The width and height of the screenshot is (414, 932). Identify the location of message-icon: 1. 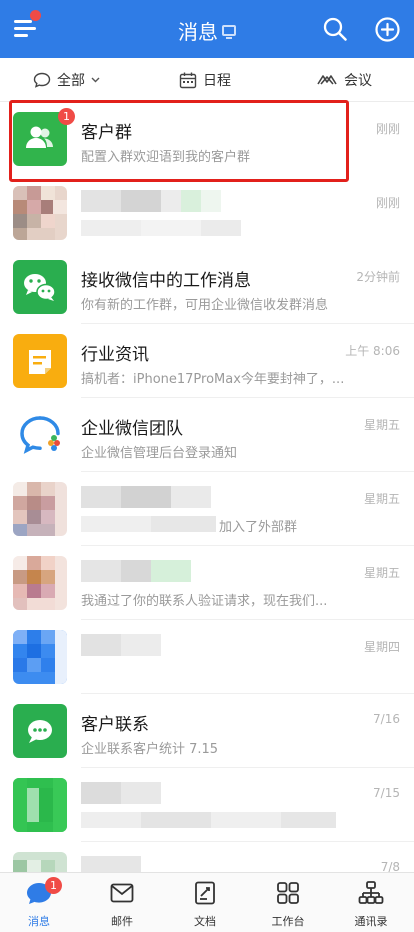
(43, 892).